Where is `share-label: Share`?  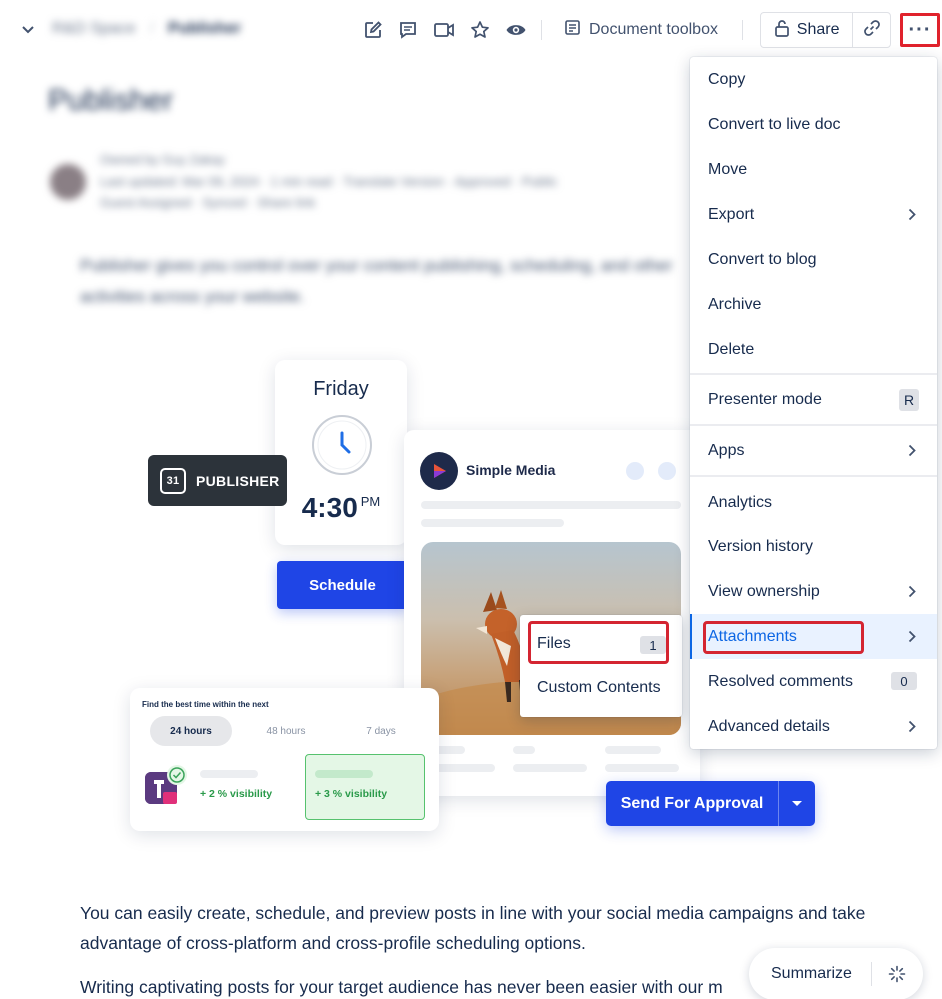
share-label: Share is located at coordinates (818, 29).